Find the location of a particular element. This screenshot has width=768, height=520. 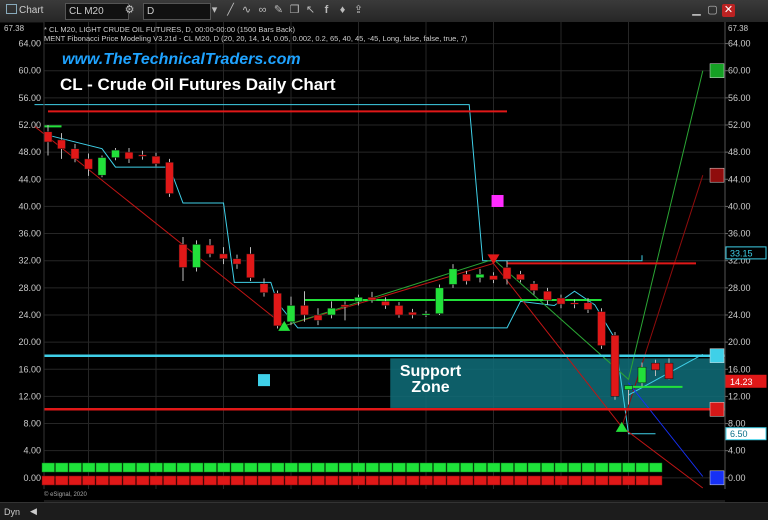

y-tick-label-left: 40.00 is located at coordinates (29, 206).